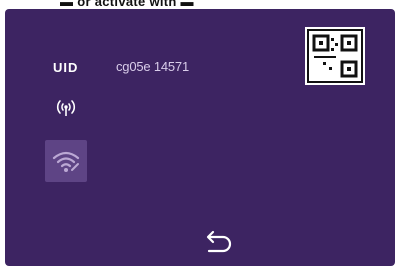 Image resolution: width=405 pixels, height=275 pixels. I want to click on back-button, so click(219, 243).